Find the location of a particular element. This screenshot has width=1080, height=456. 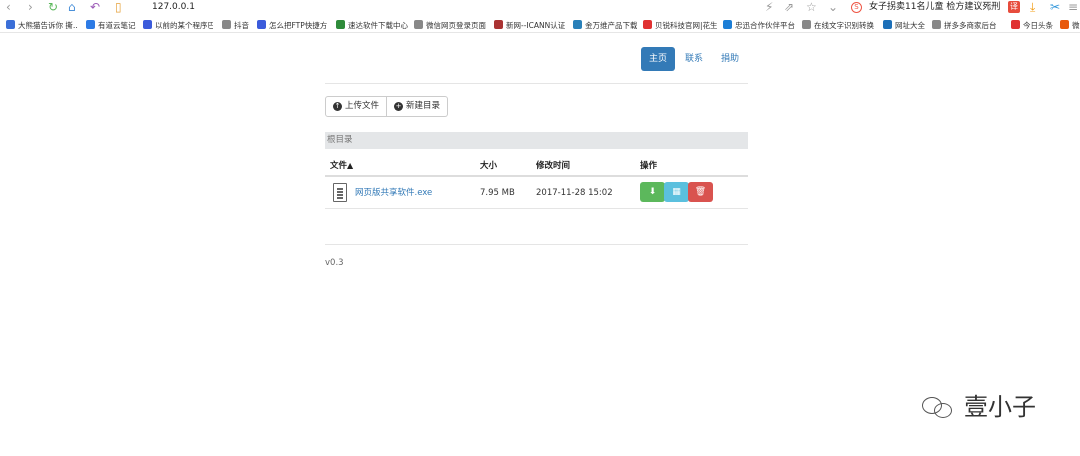

download-button: ⬇ is located at coordinates (652, 192).